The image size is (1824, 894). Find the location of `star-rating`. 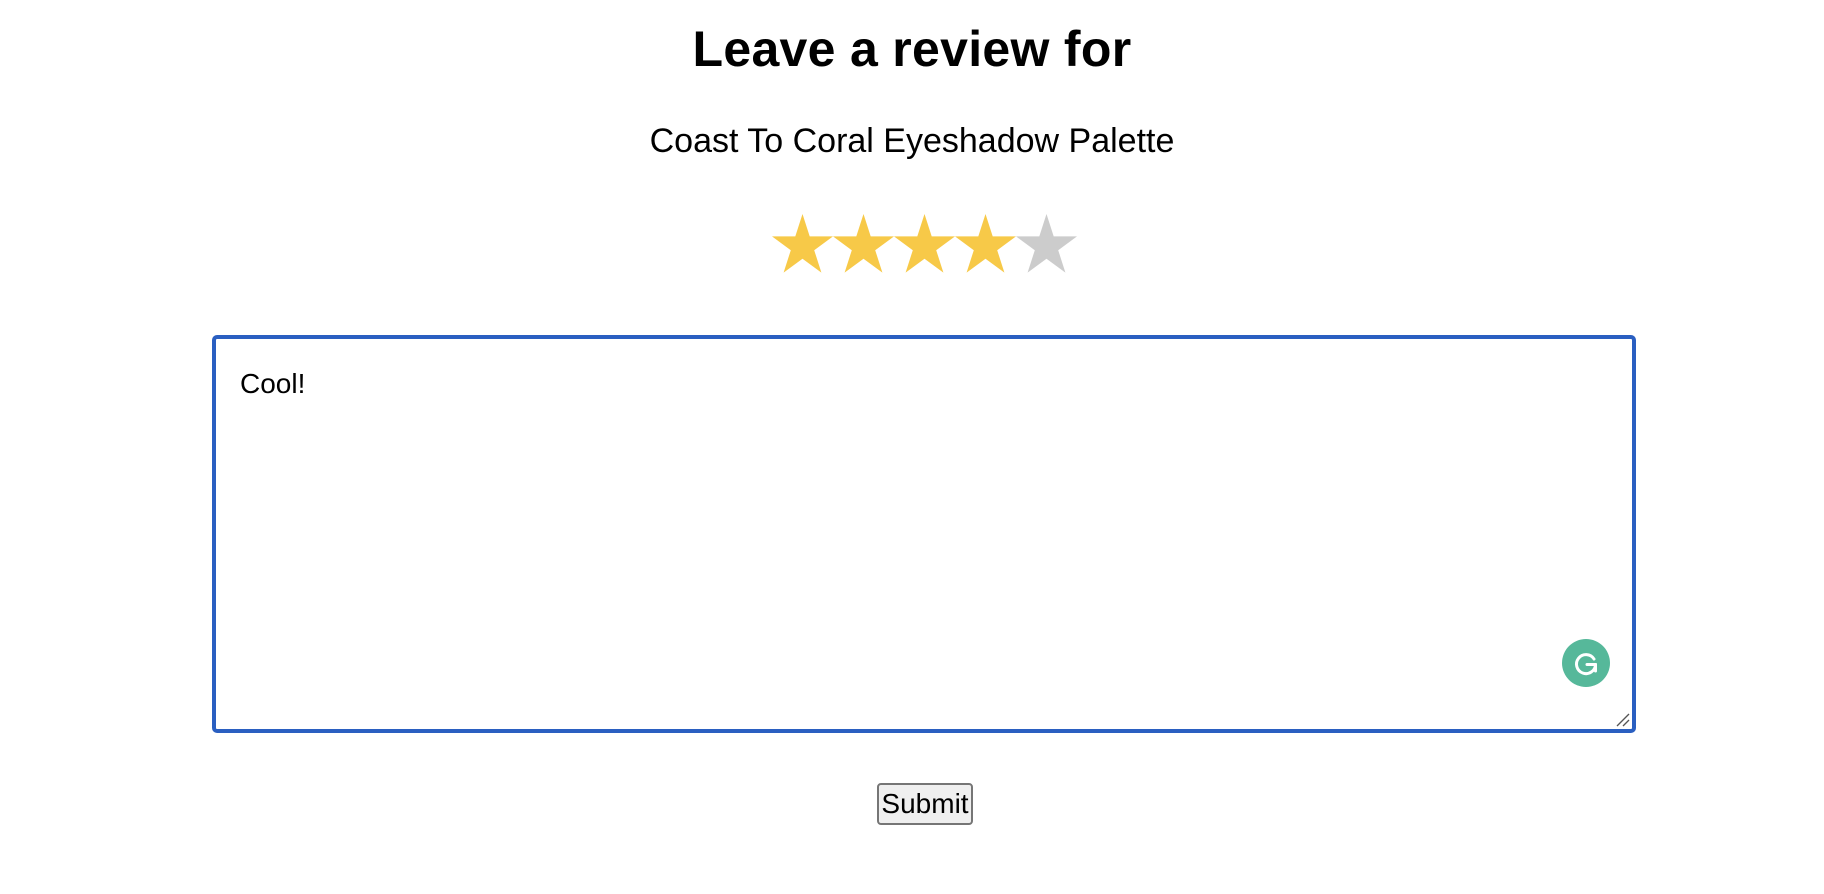

star-rating is located at coordinates (928, 246).